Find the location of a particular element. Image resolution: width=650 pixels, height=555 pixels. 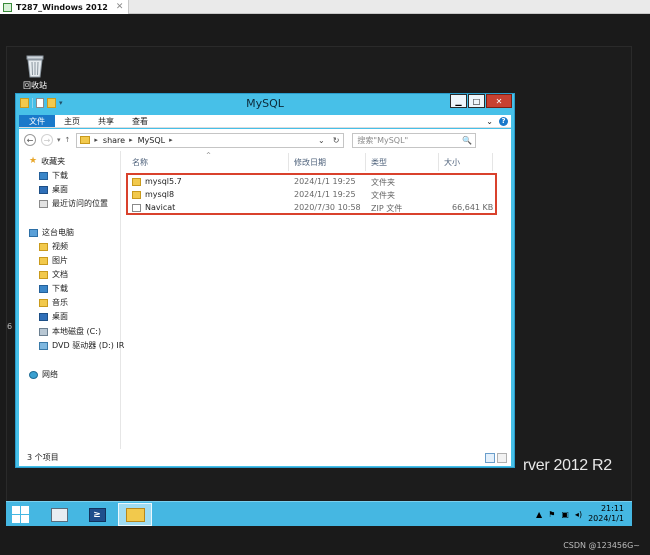

file-explorer-icon is located at coordinates (135, 514).